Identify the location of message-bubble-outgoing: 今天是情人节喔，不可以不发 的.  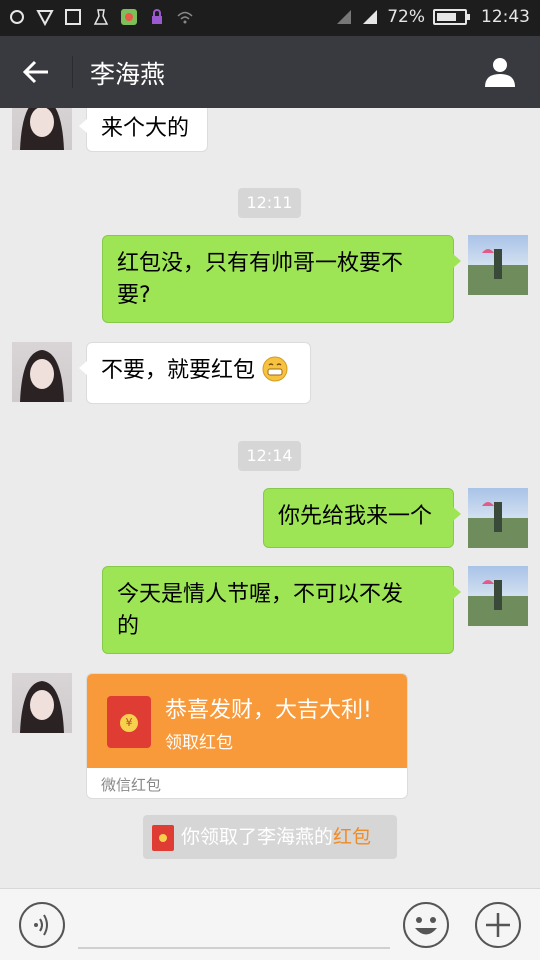
(281, 610).